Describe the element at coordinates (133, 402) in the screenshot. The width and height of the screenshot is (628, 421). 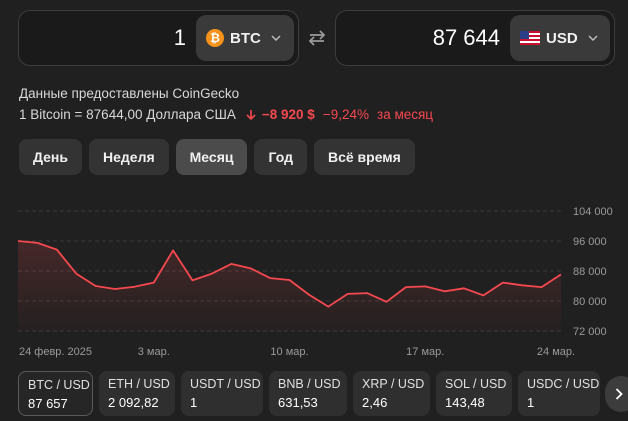
I see `pair-value: 2 092,82` at that location.